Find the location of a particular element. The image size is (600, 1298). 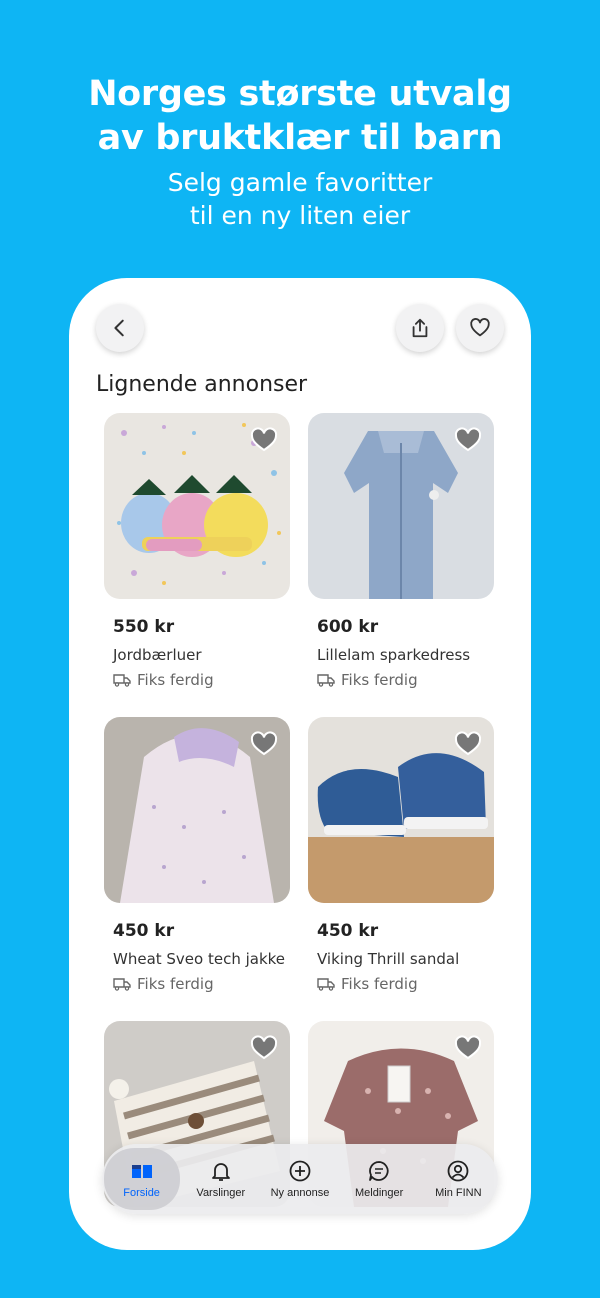

listing-price: 550 kr is located at coordinates (144, 627).